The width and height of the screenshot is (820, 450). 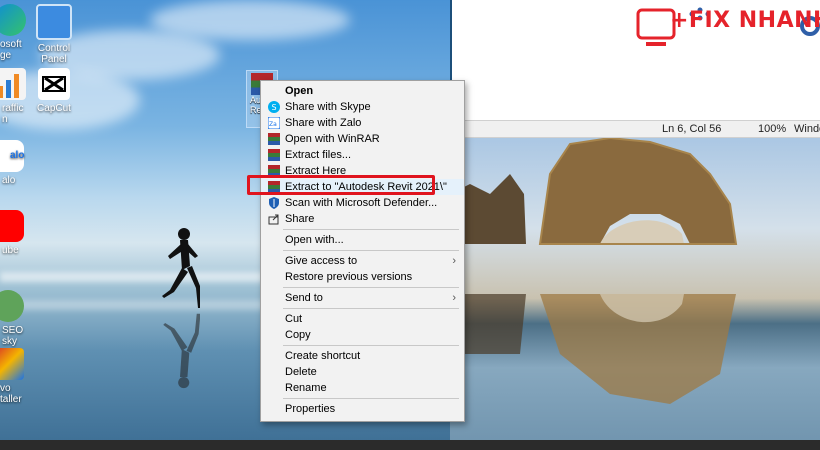 What do you see at coordinates (273, 219) in the screenshot?
I see `share-icon` at bounding box center [273, 219].